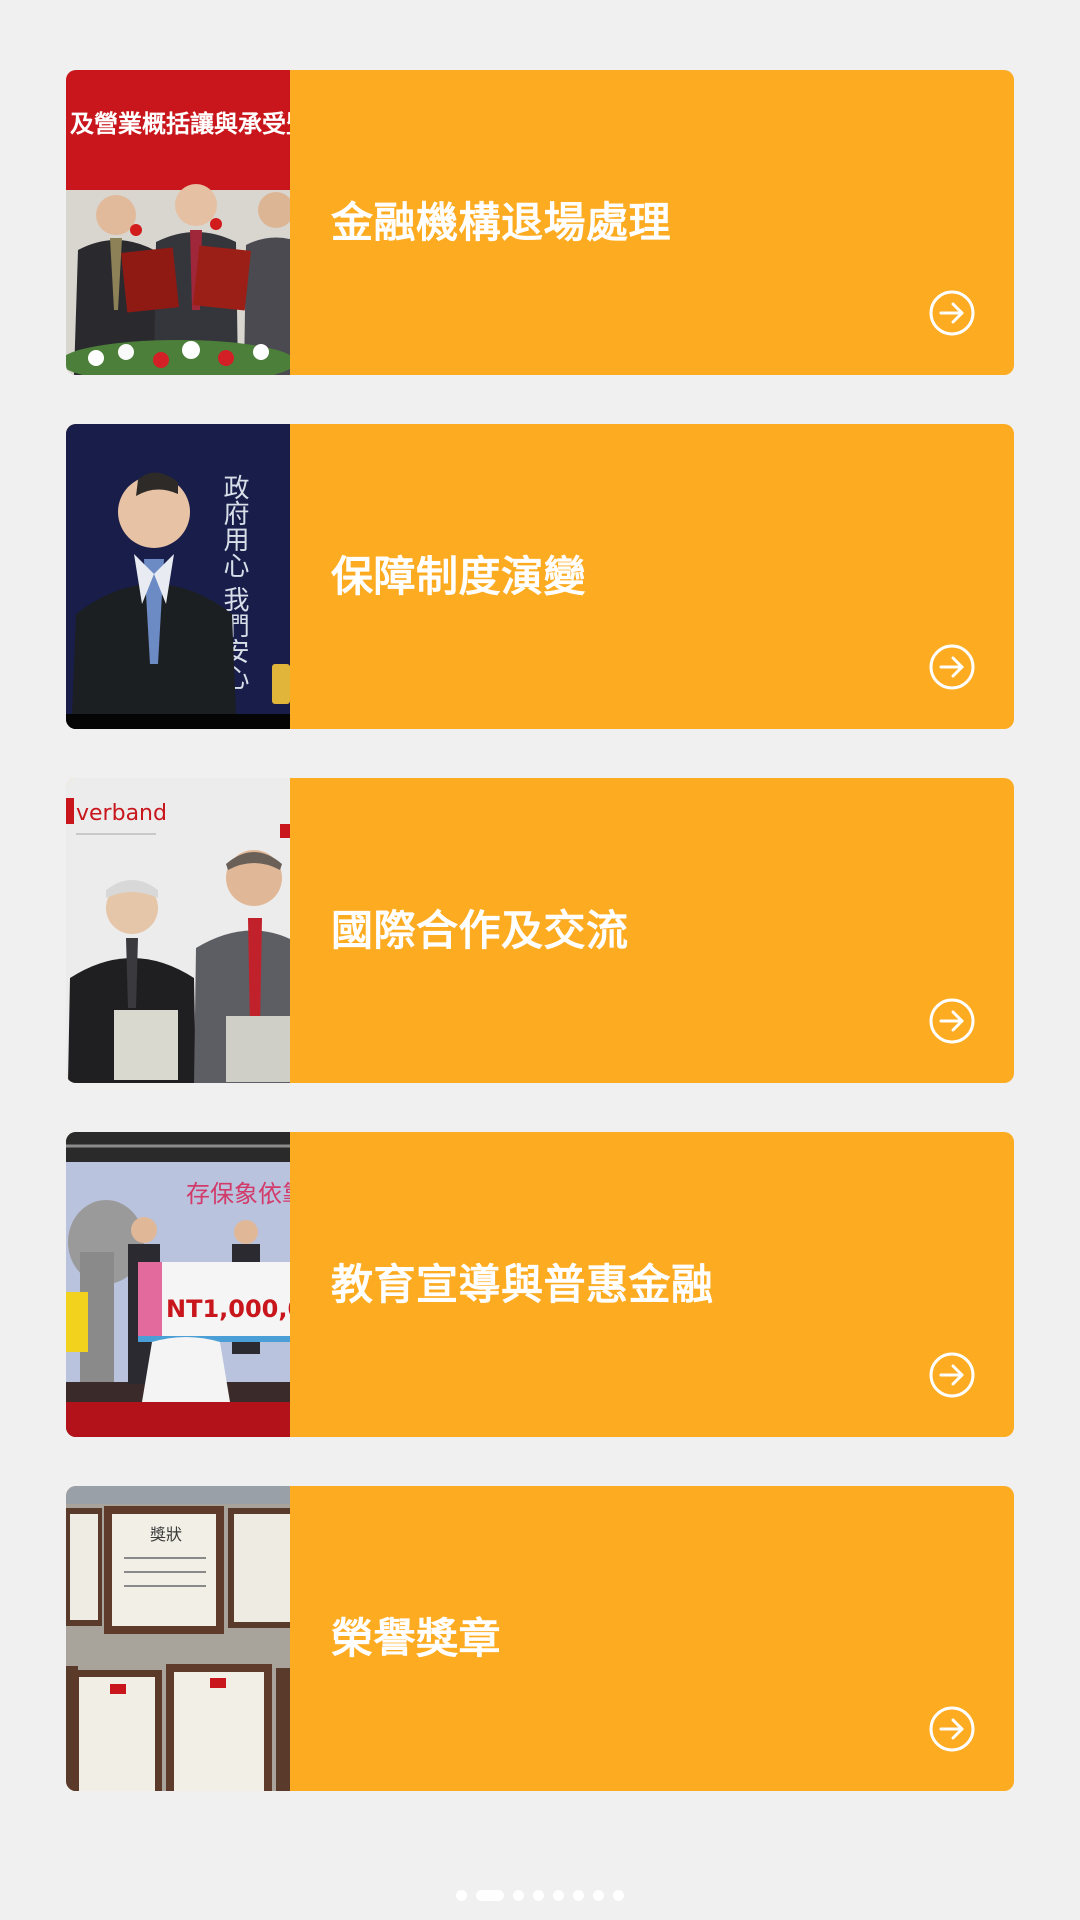  I want to click on photo-banner-text: 存保象依靠, so click(238, 1194).